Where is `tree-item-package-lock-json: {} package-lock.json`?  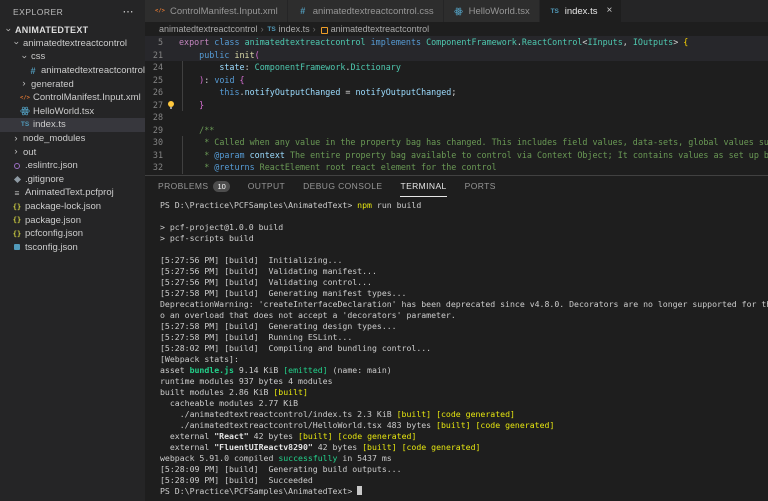
tree-item-package-lock-json: {} package-lock.json is located at coordinates (72, 207).